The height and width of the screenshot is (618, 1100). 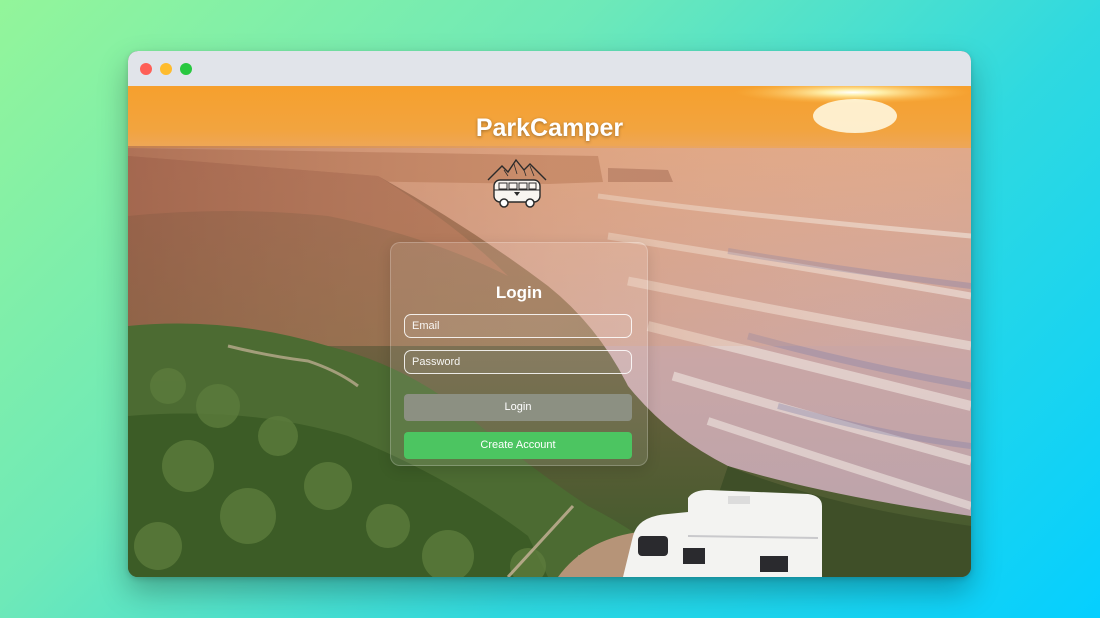 What do you see at coordinates (549, 68) in the screenshot?
I see `window-titlebar` at bounding box center [549, 68].